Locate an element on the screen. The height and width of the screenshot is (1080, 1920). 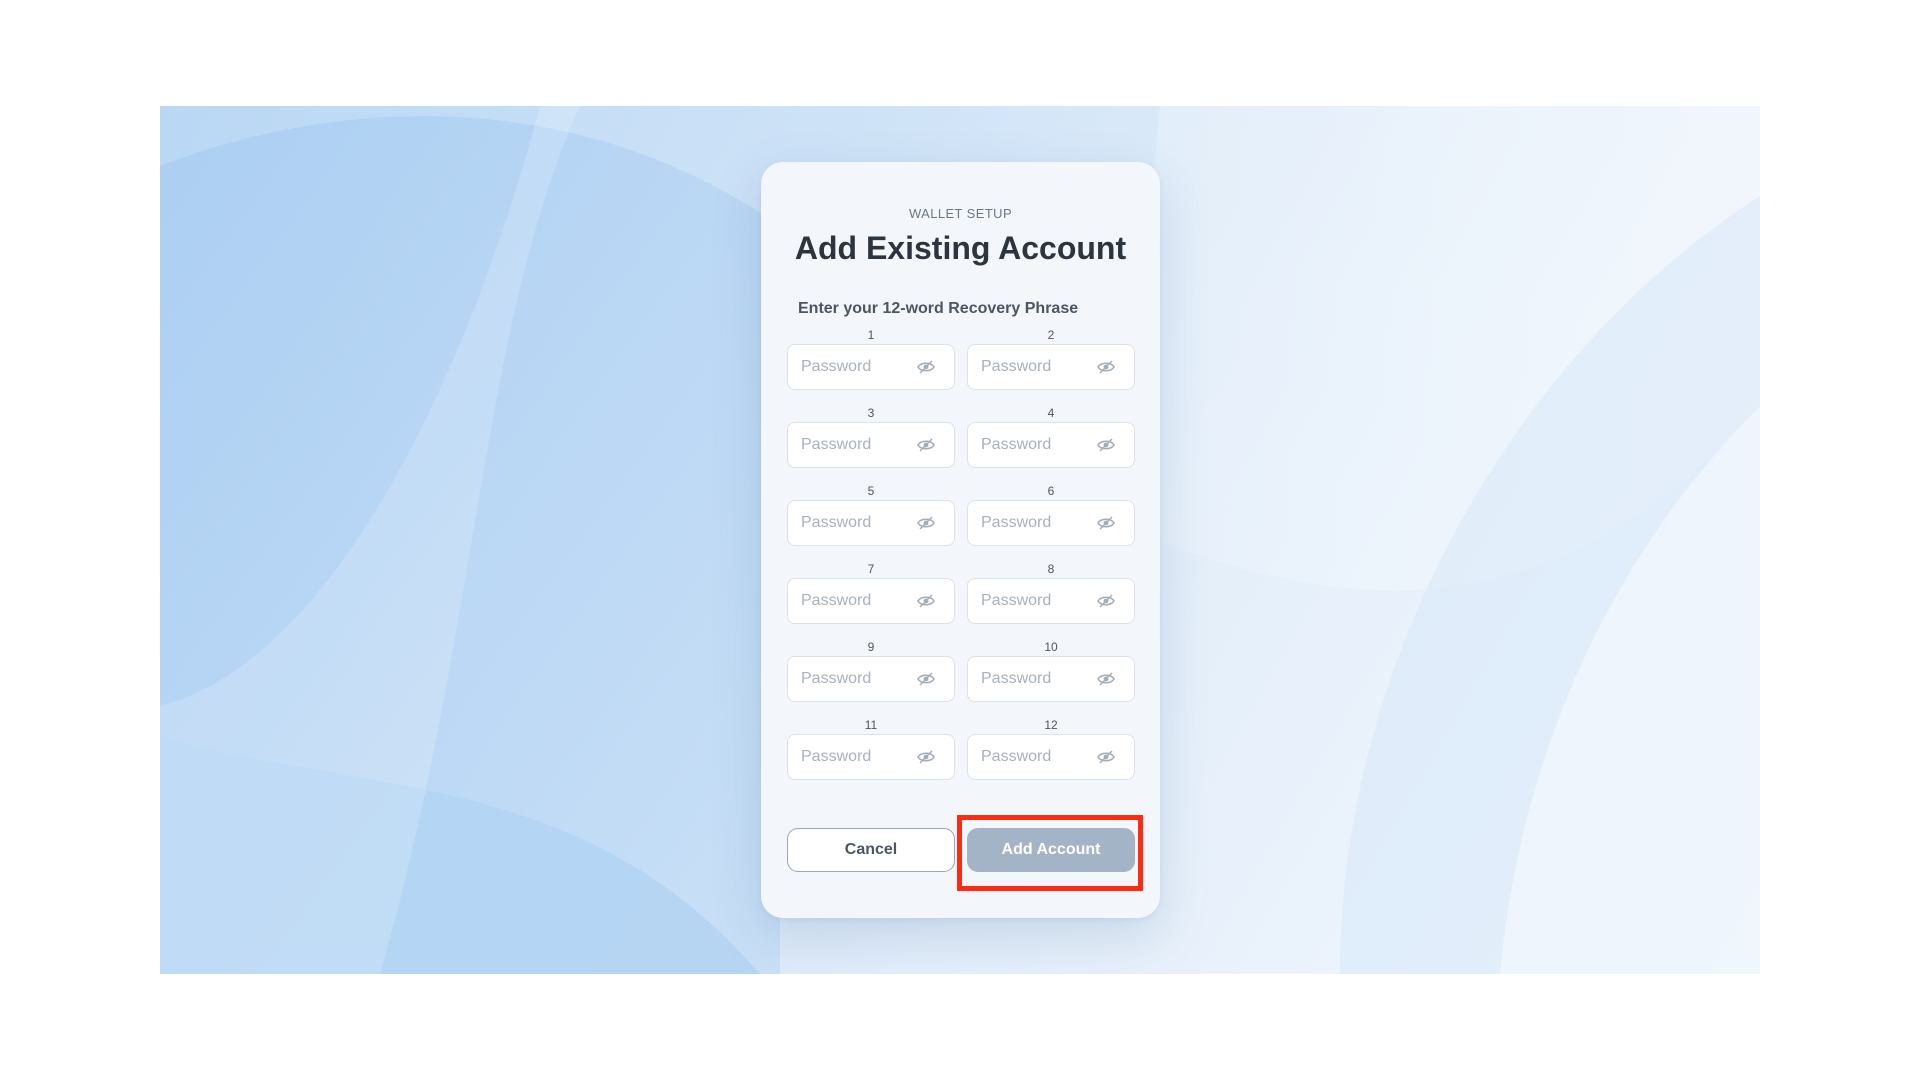
phrase-word-11: 11 is located at coordinates (871, 755).